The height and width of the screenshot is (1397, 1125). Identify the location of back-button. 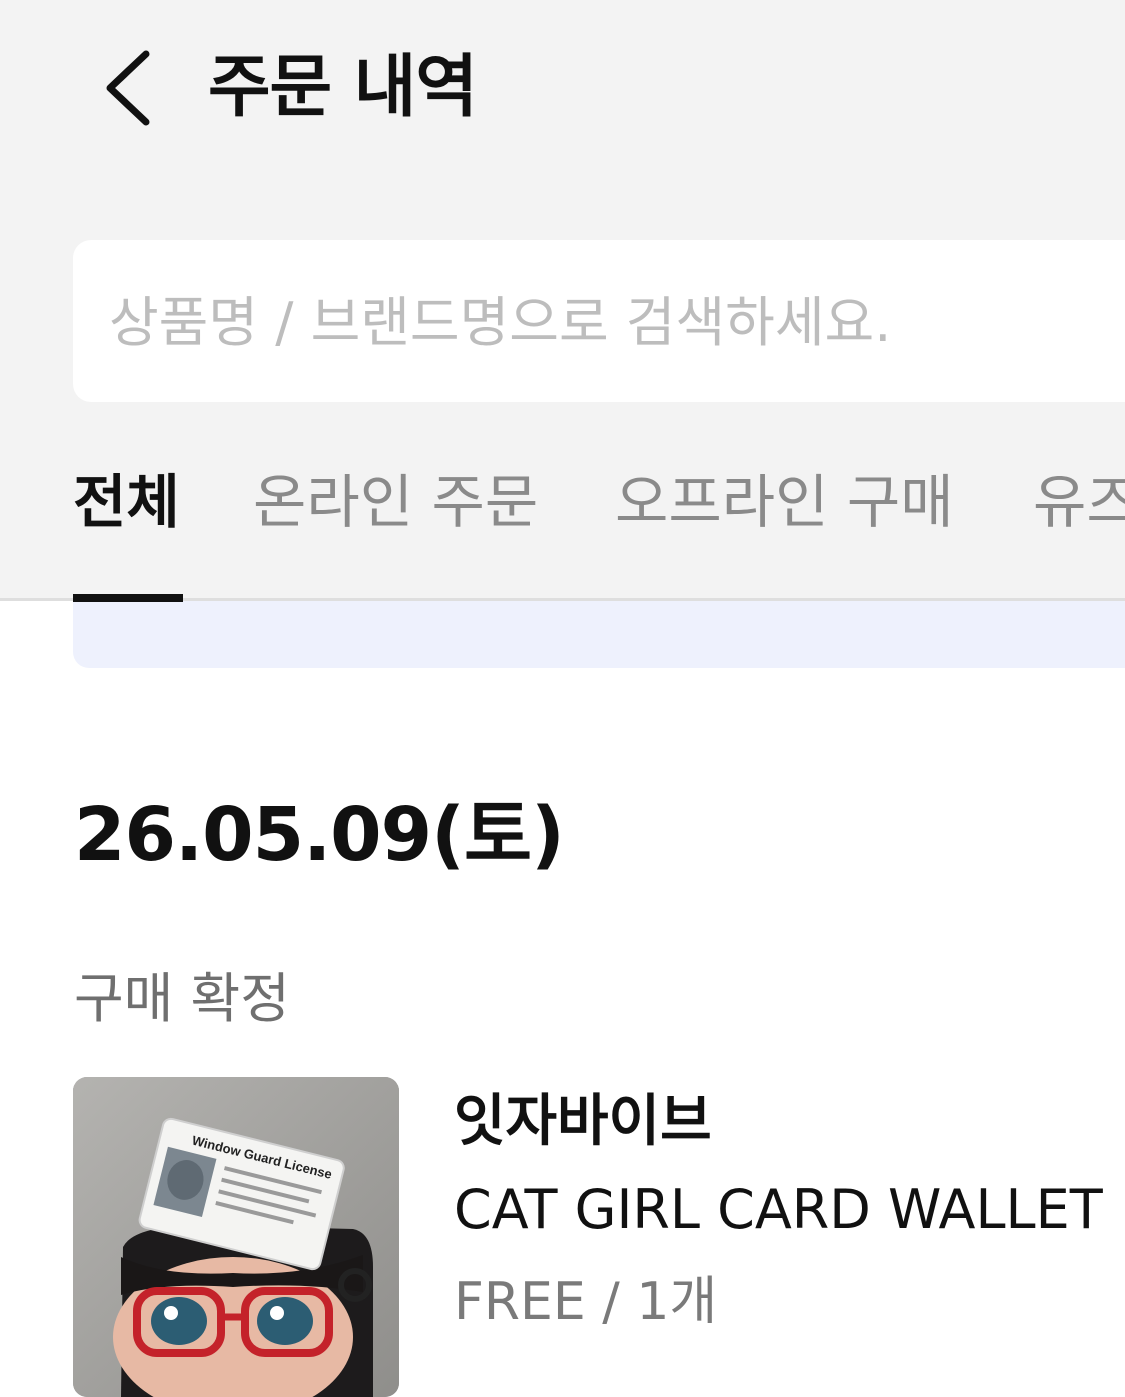
(132, 88).